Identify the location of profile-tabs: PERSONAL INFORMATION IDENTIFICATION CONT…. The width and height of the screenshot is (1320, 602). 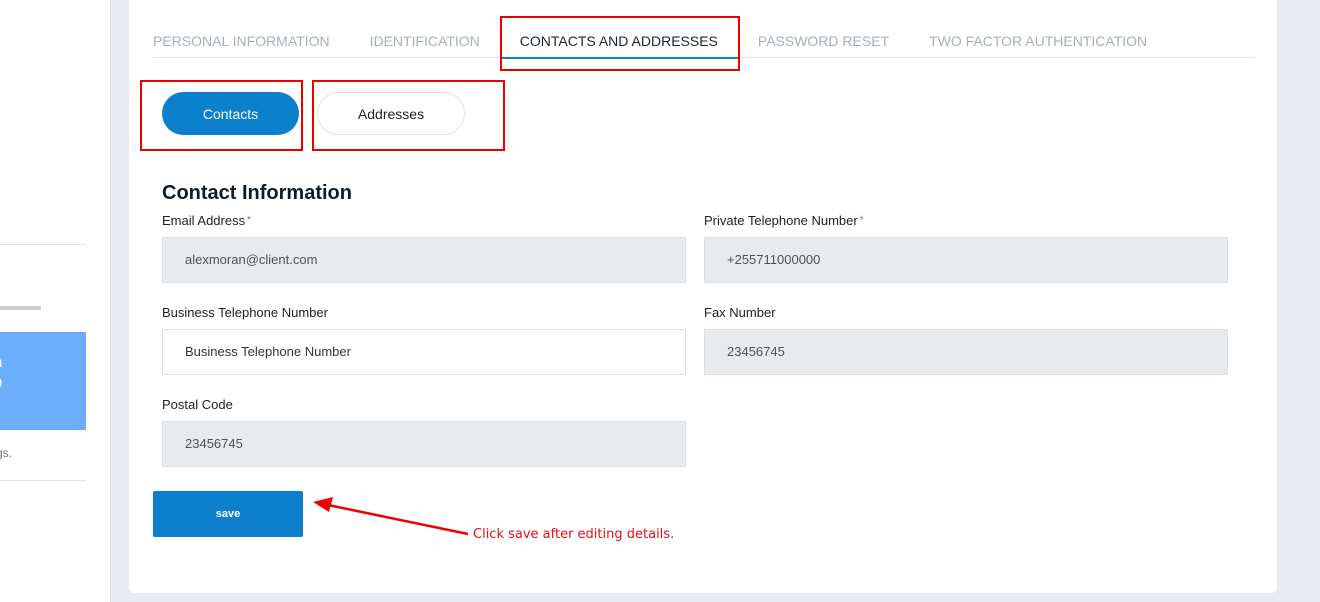
(703, 37).